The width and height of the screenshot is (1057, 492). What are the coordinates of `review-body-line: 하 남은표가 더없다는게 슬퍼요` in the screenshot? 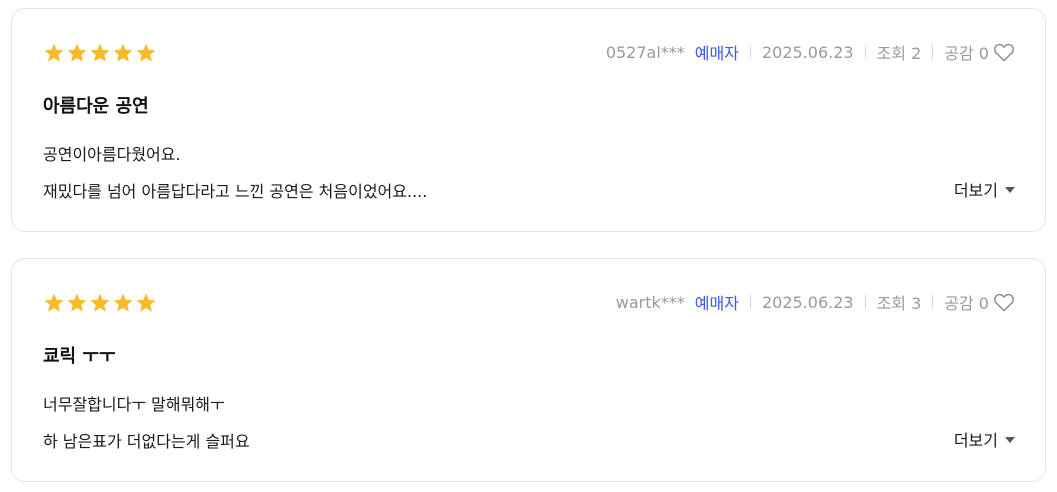 It's located at (146, 441).